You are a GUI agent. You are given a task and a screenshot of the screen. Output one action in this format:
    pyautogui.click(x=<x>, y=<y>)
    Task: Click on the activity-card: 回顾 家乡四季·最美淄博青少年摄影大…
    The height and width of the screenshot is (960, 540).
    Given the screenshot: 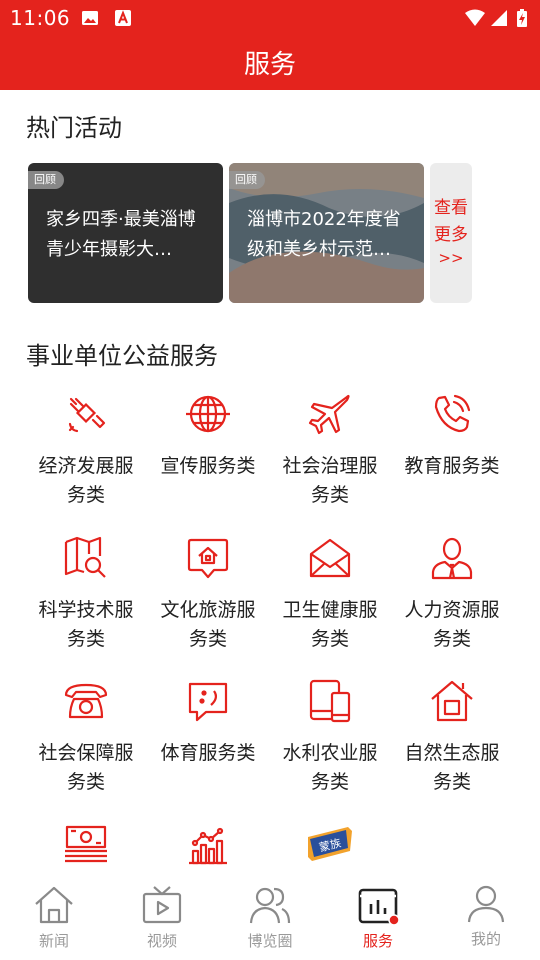 What is the action you would take?
    pyautogui.click(x=125, y=233)
    